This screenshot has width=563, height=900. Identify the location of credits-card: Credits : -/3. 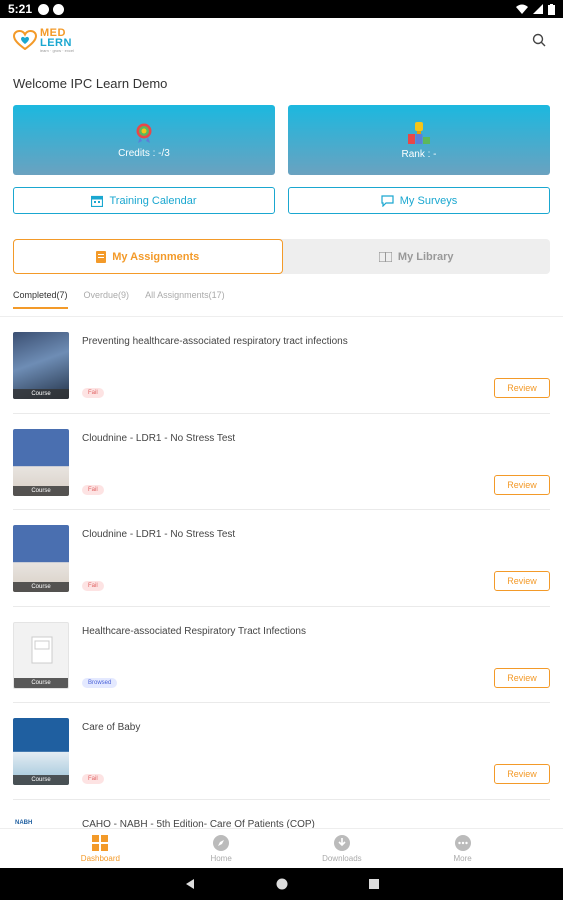
(144, 140).